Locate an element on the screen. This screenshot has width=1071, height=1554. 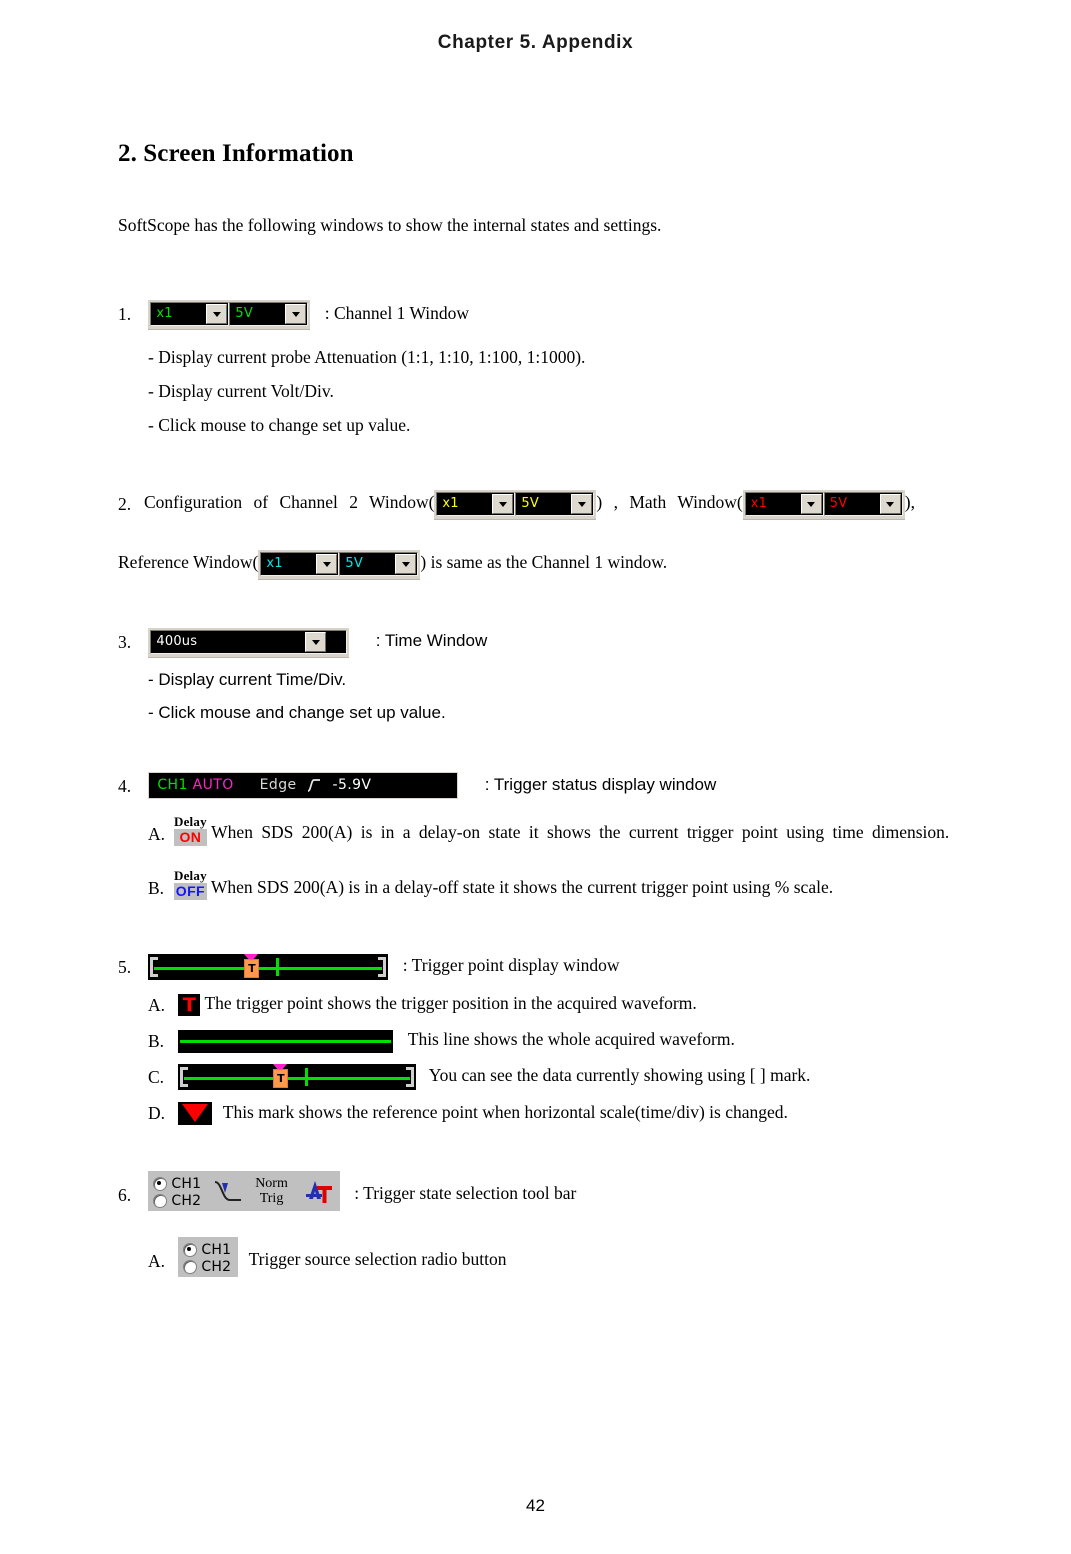
trigger-state-selection-toolbar: CH1 CH2 Norm Trig is located at coordinates (244, 1190).